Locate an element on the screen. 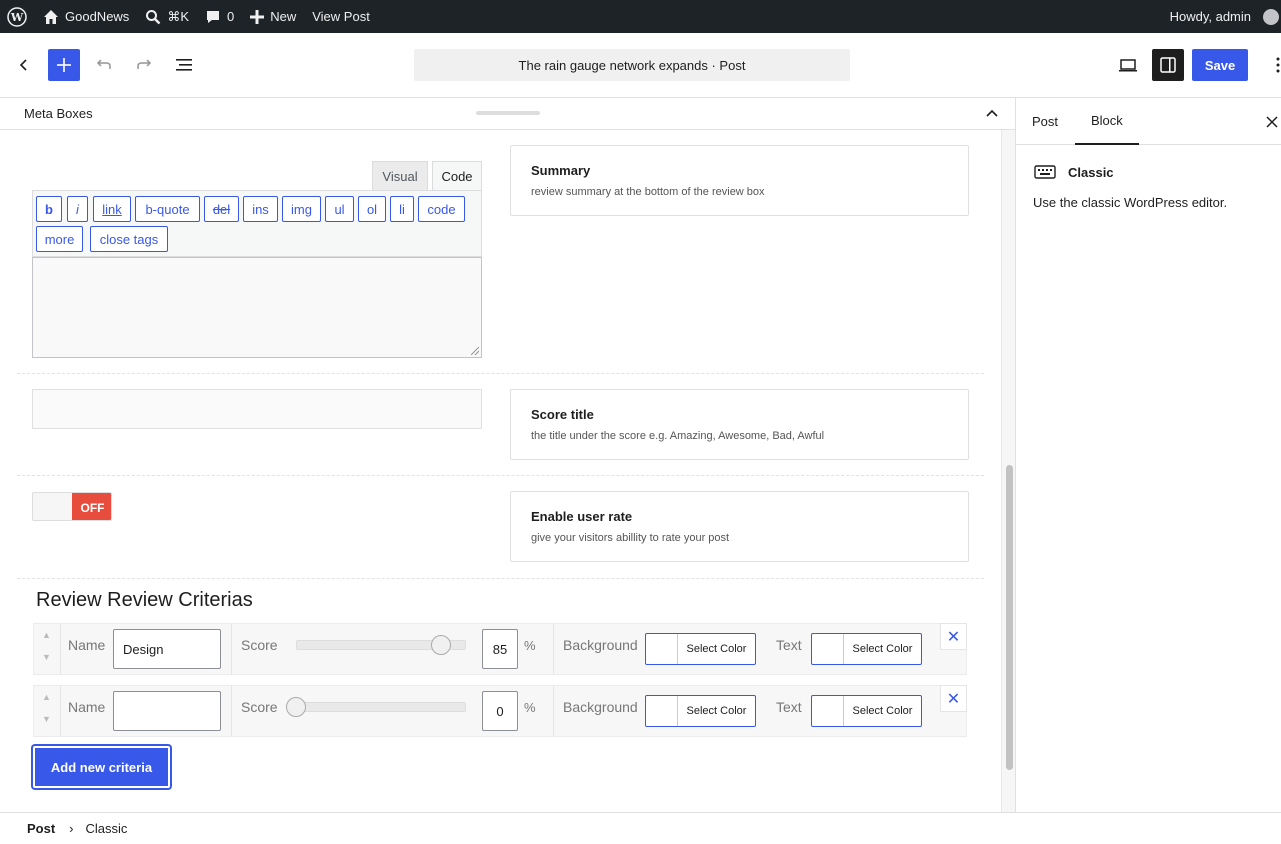 The width and height of the screenshot is (1281, 844). document-overview-button is located at coordinates (184, 65).